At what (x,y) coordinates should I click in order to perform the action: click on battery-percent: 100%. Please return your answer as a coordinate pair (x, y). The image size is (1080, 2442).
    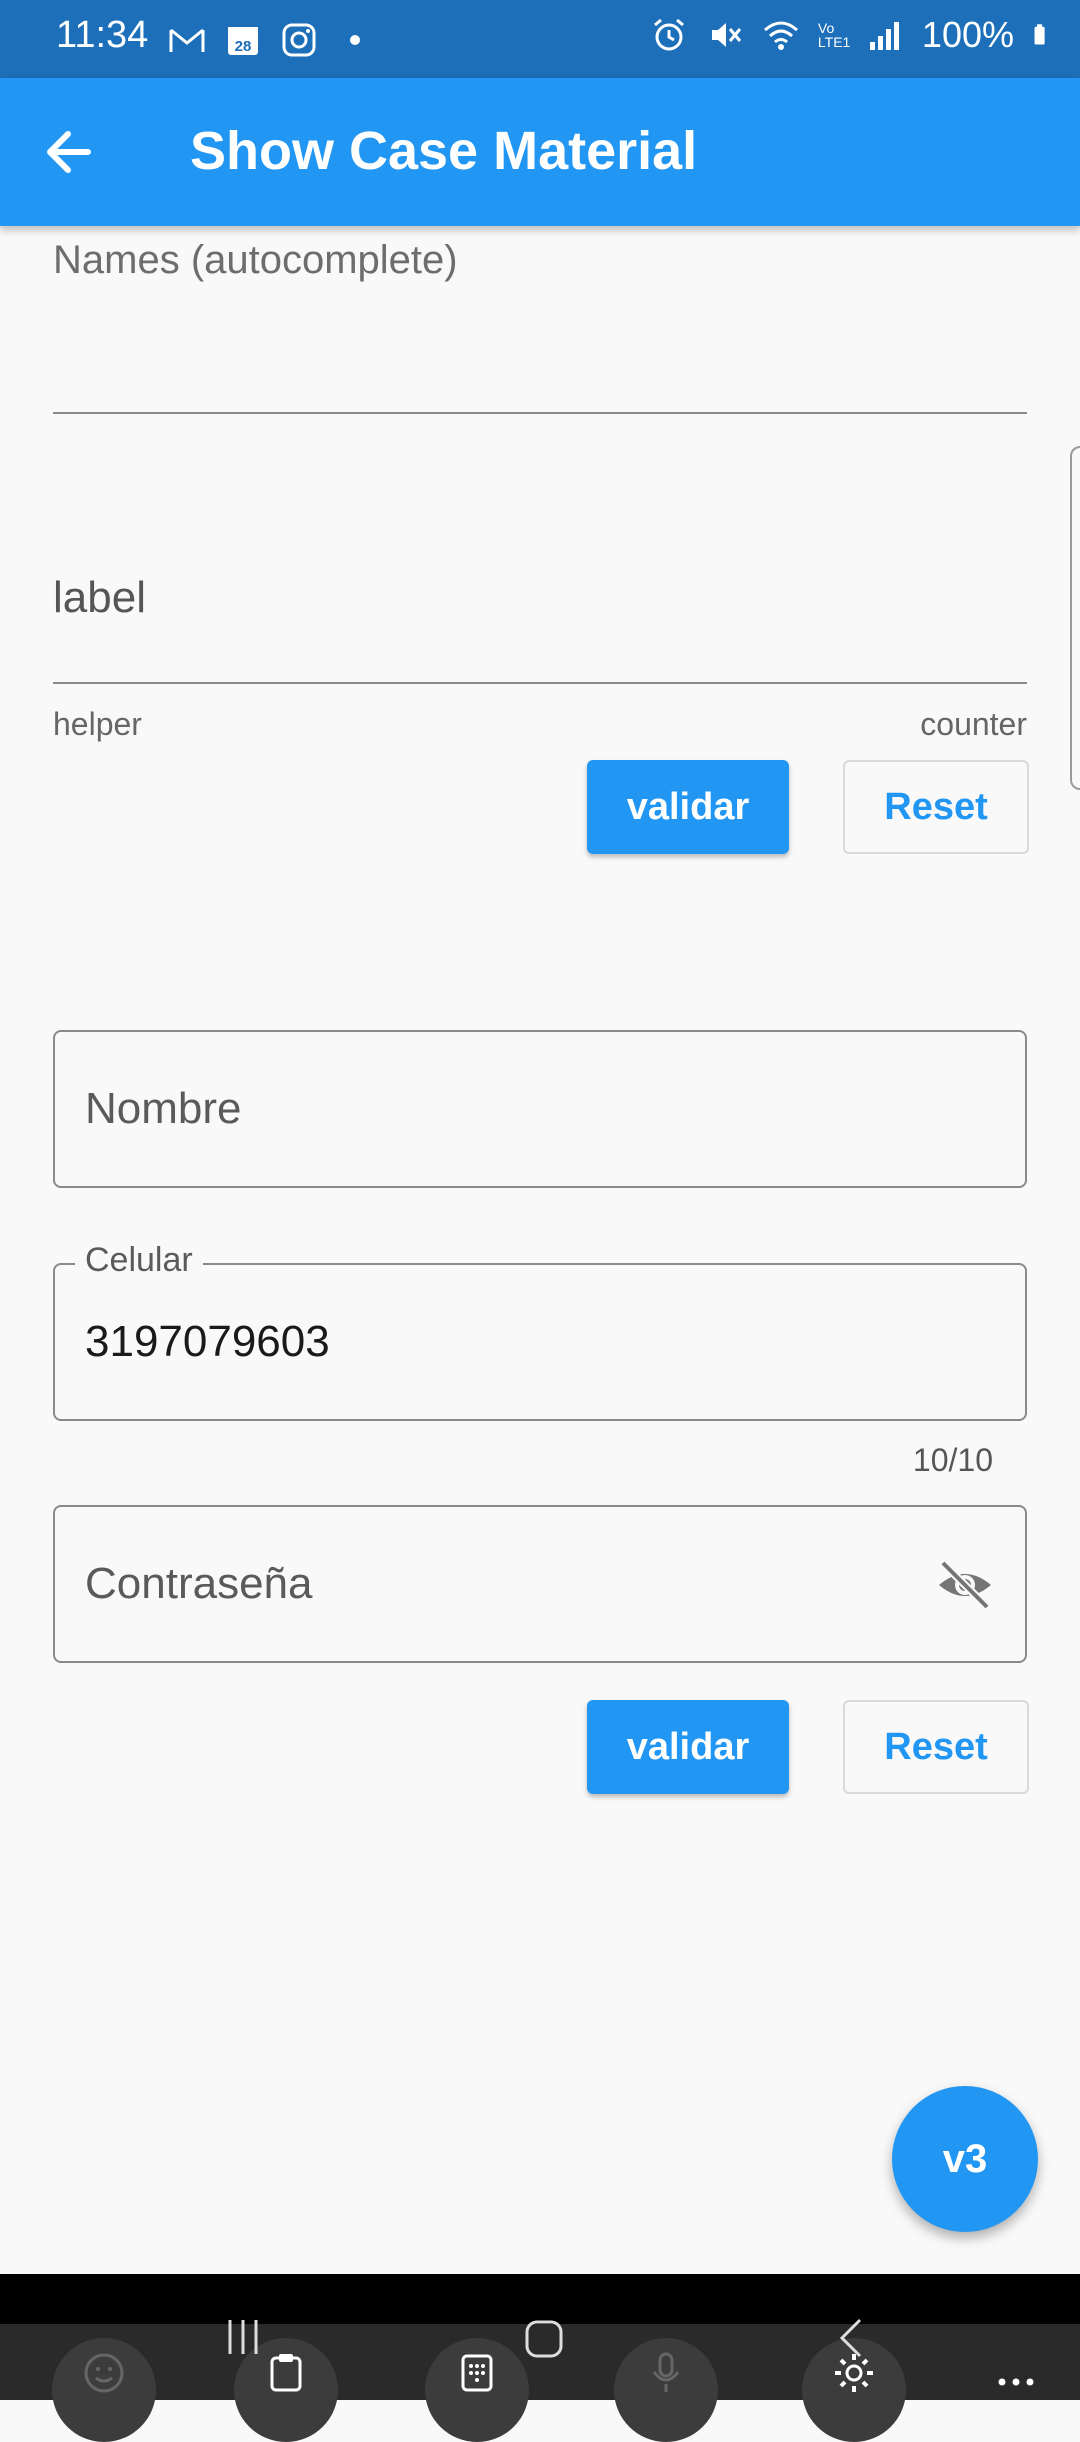
    Looking at the image, I should click on (967, 34).